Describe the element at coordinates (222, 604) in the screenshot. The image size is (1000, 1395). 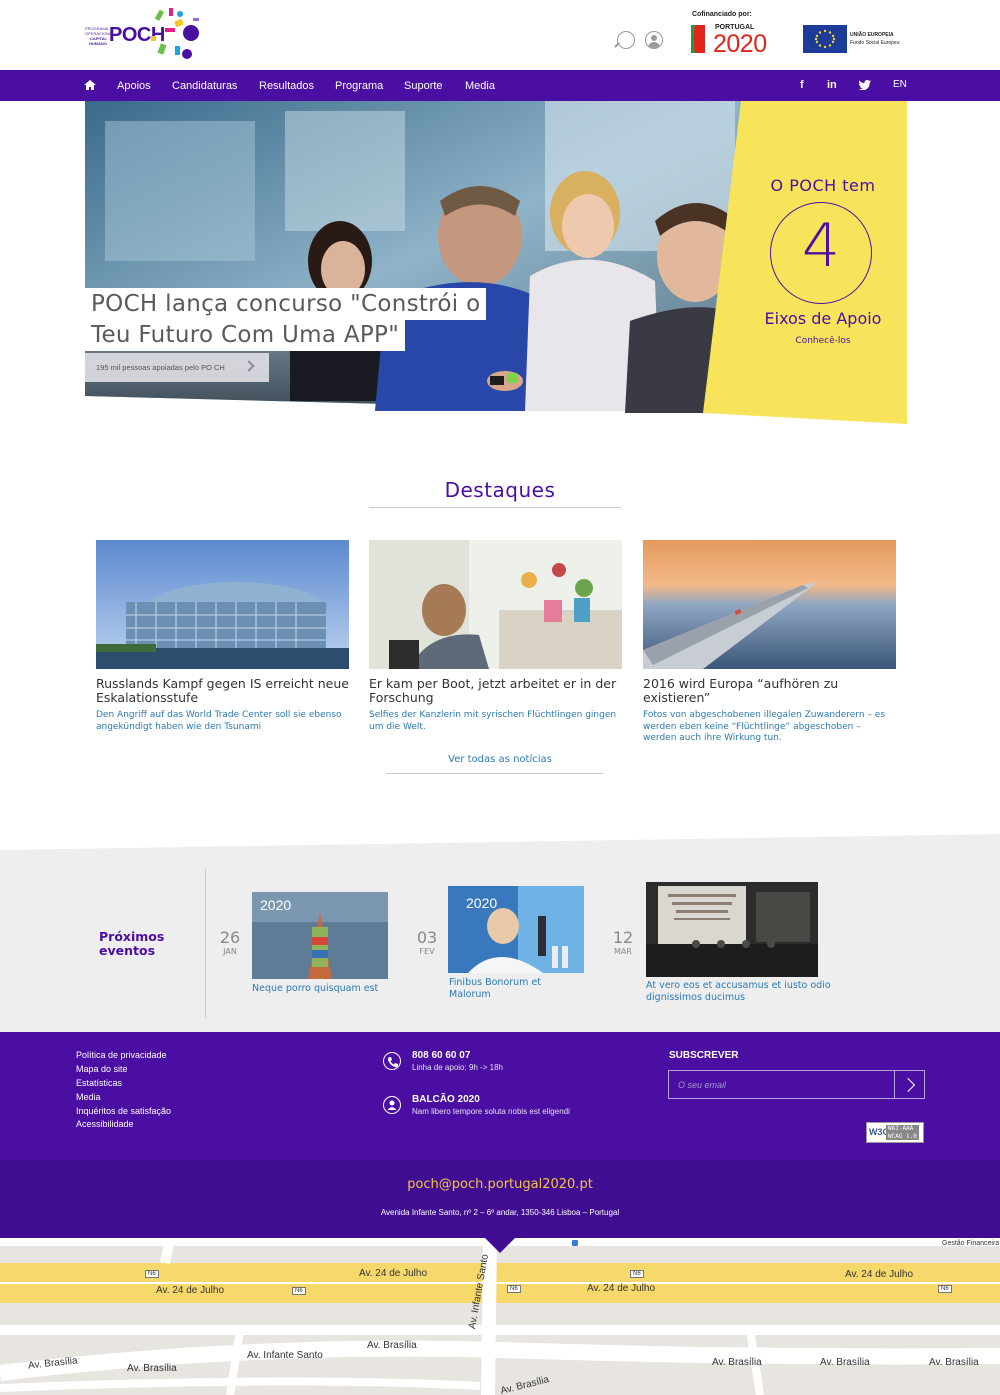
I see `news-image-parliament` at that location.